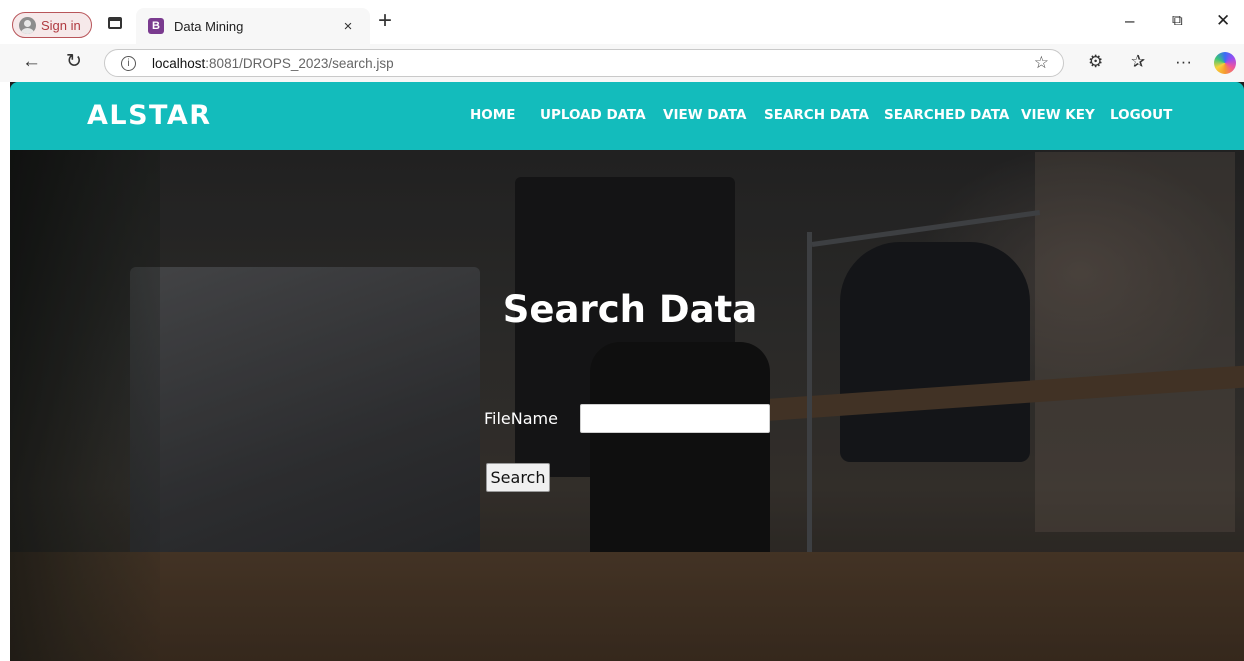 This screenshot has width=1244, height=661. What do you see at coordinates (31, 62) in the screenshot?
I see `back-arrow-icon: ←` at bounding box center [31, 62].